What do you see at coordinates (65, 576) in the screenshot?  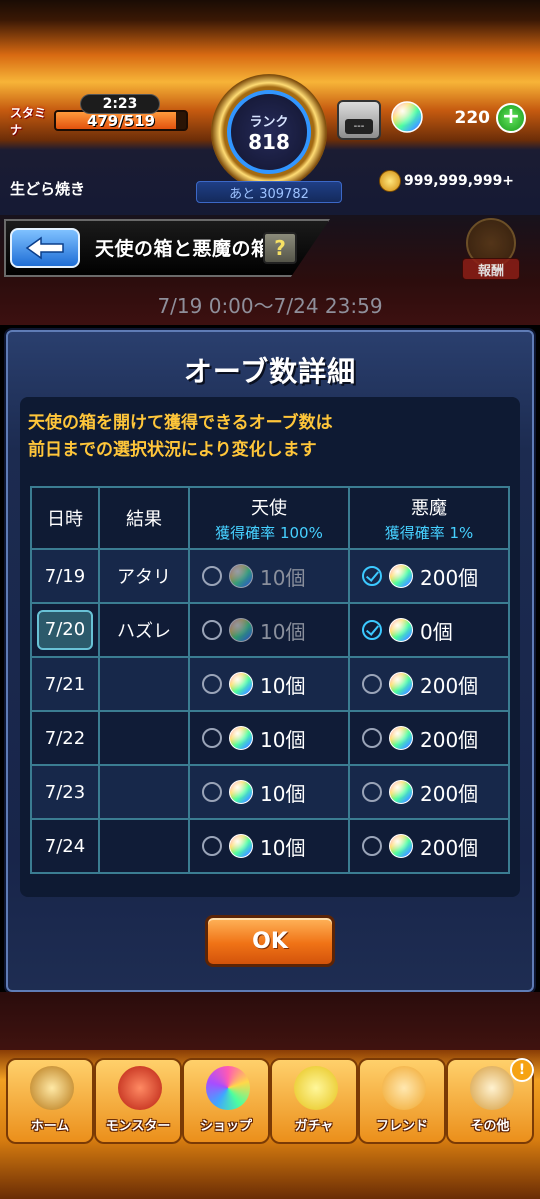 I see `row-date: 7/19` at bounding box center [65, 576].